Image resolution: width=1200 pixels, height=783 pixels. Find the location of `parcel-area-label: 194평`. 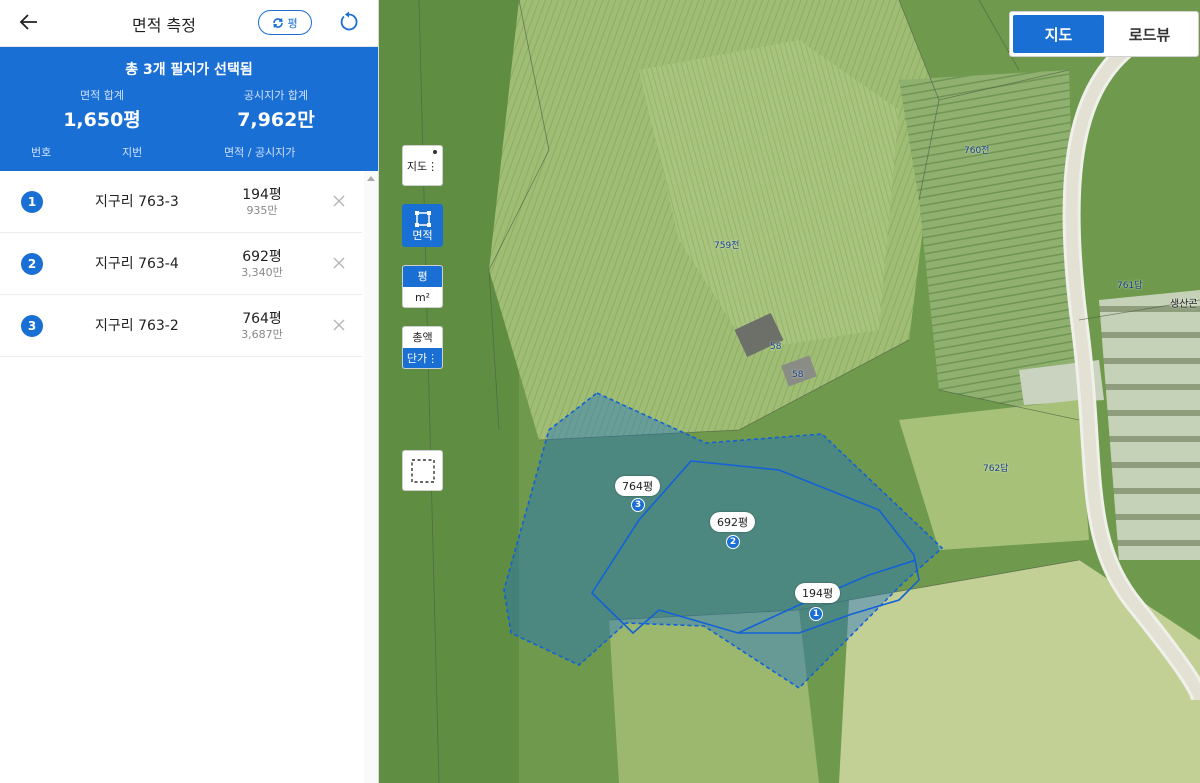

parcel-area-label: 194평 is located at coordinates (818, 593).